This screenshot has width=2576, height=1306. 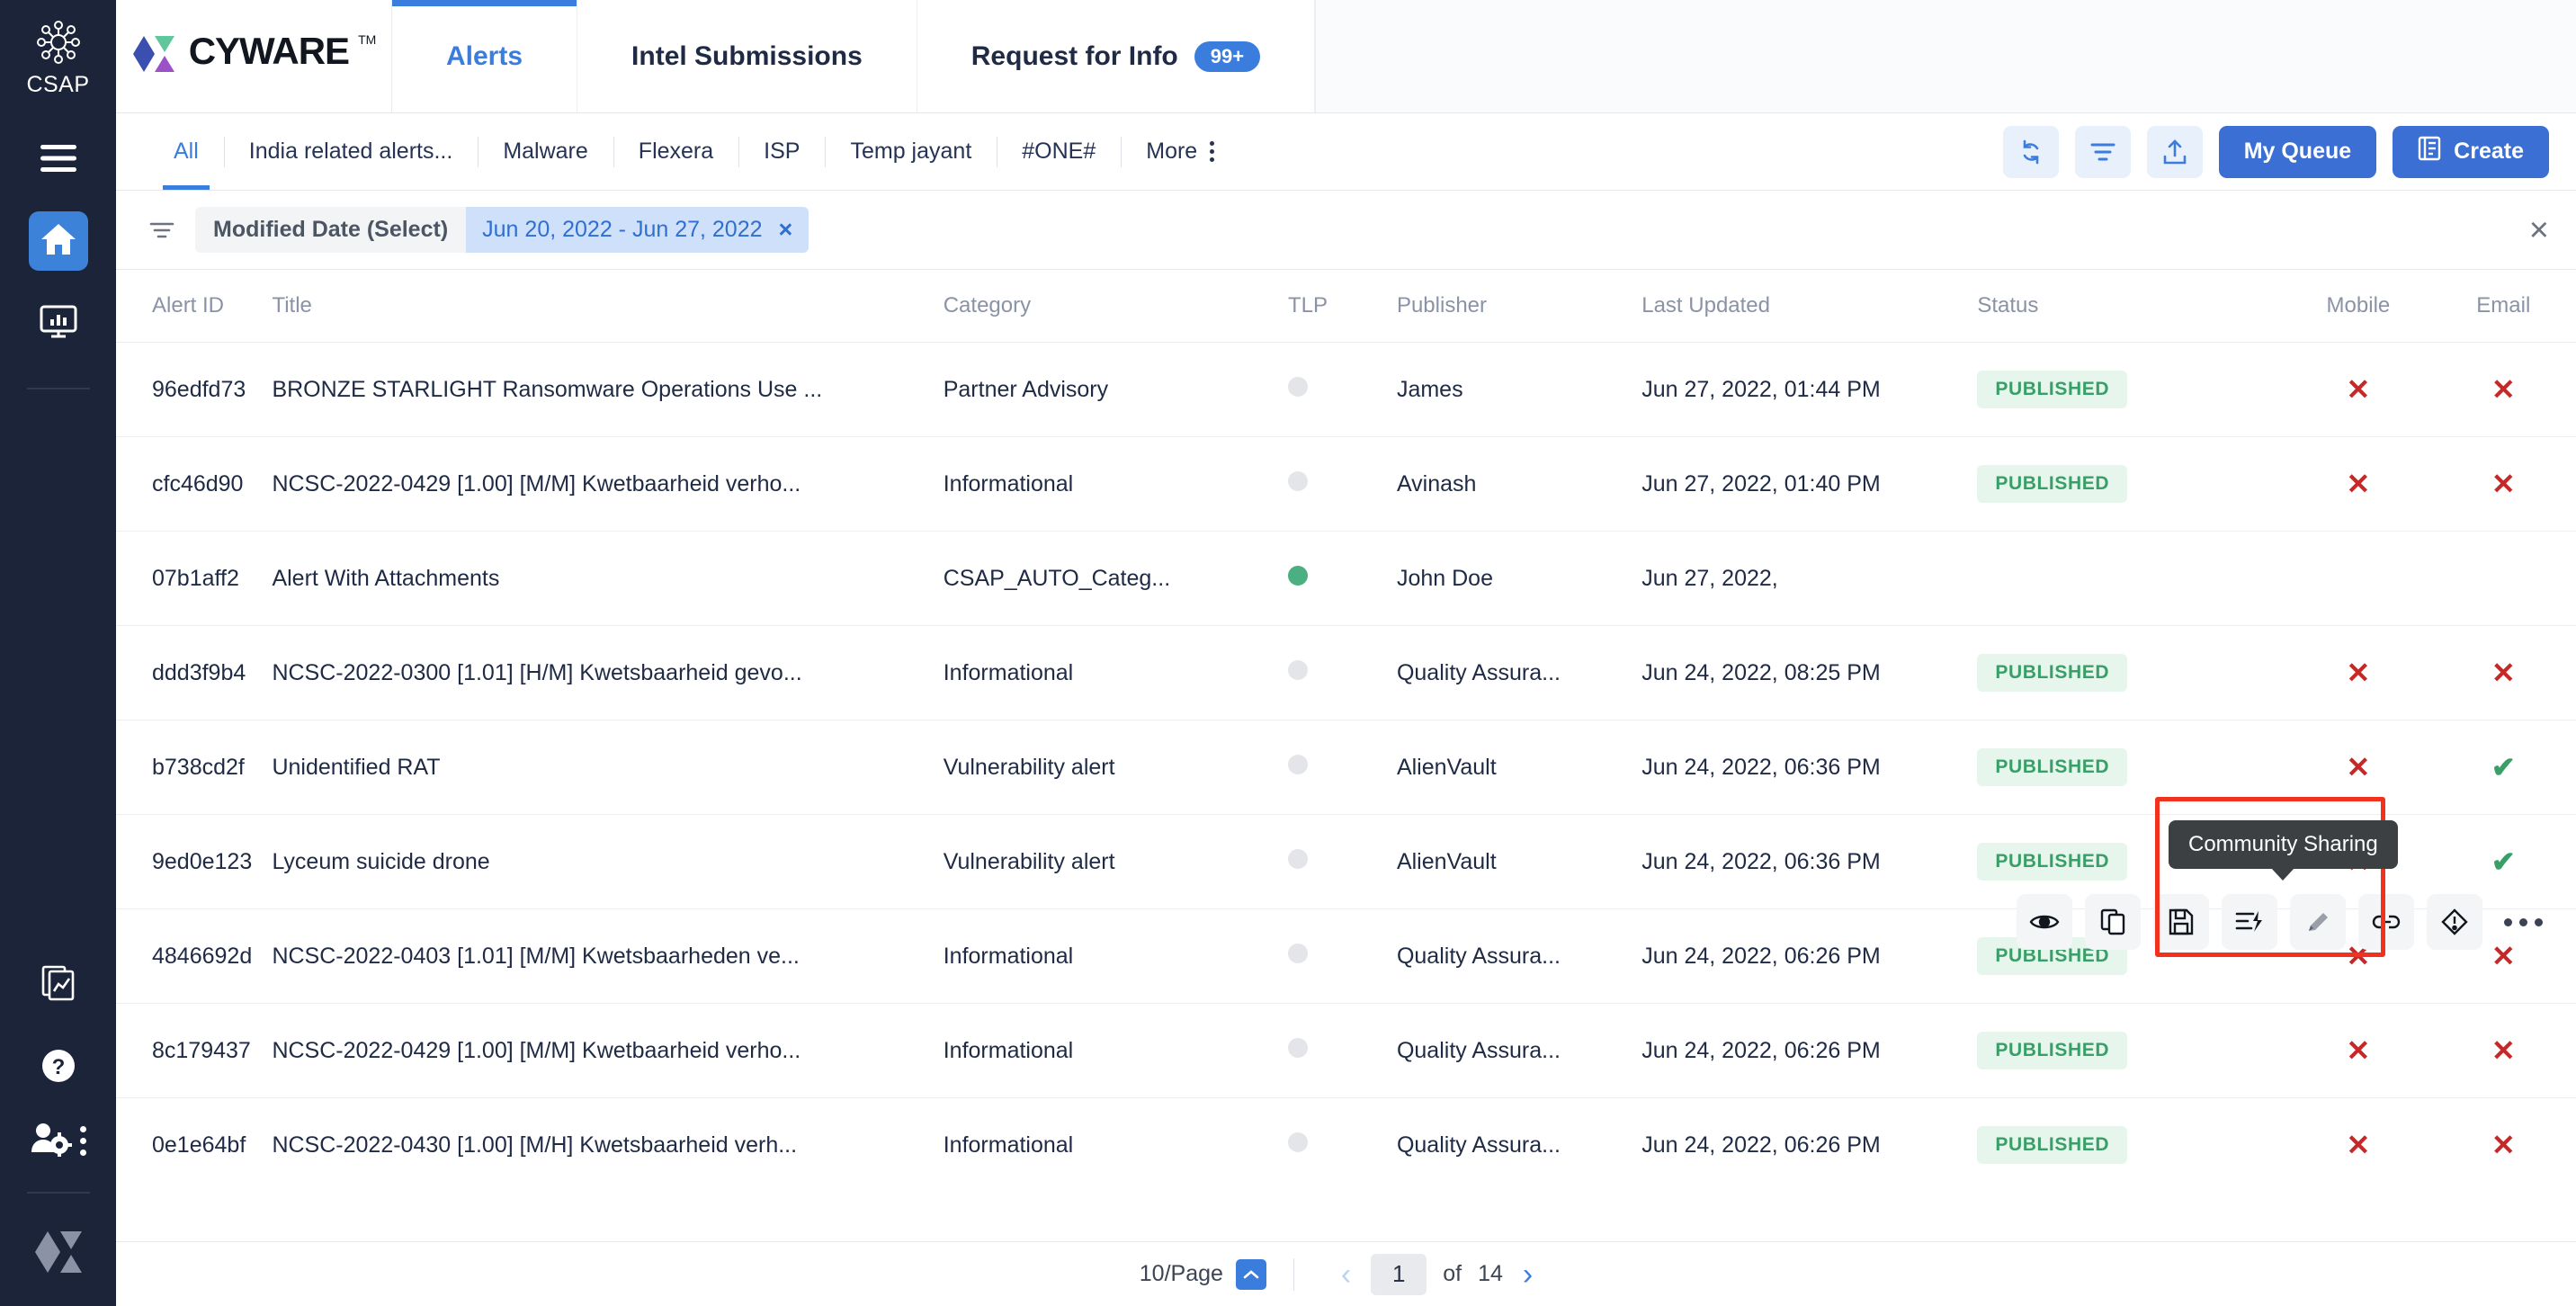 I want to click on more-kebab-icon, so click(x=1212, y=152).